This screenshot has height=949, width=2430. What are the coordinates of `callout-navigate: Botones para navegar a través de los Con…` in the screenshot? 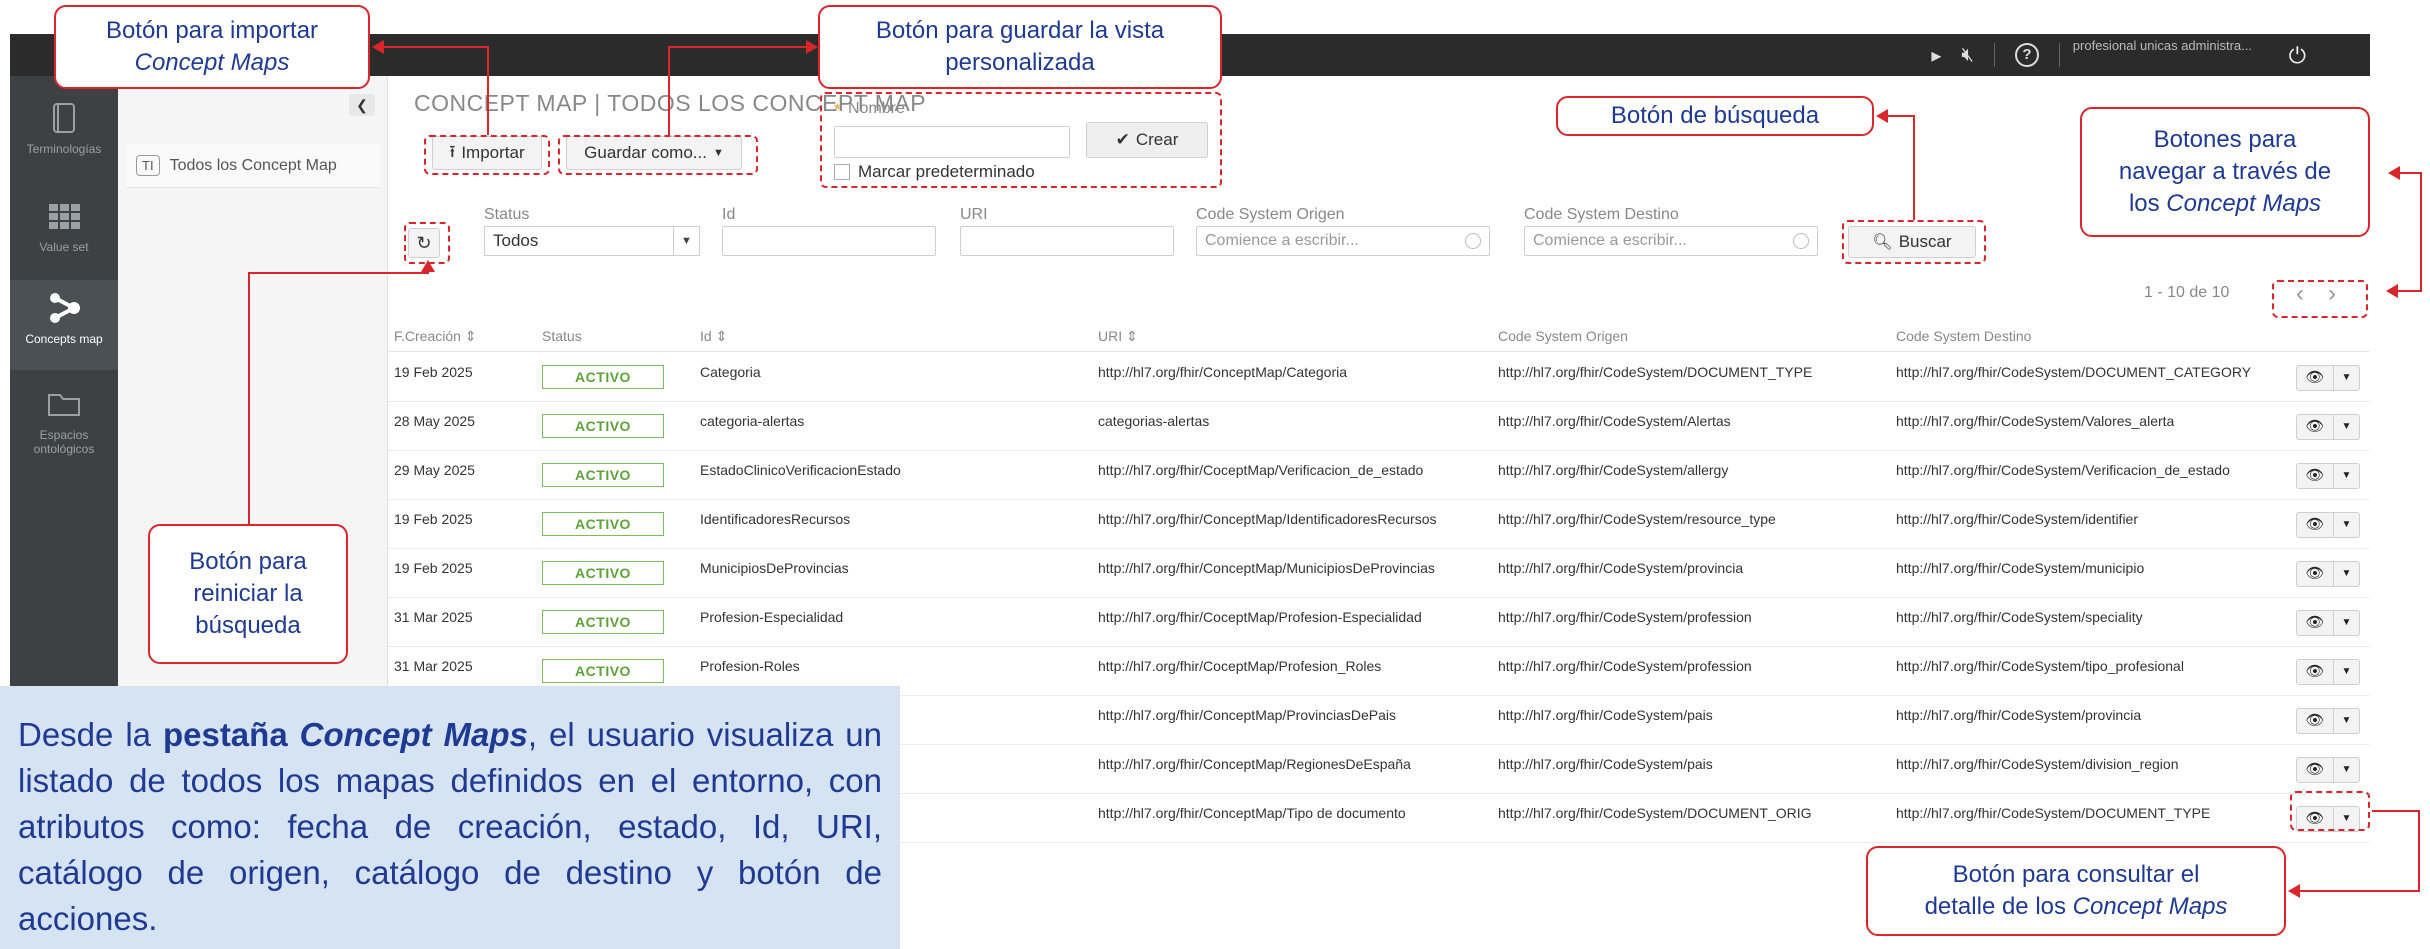 It's located at (2225, 172).